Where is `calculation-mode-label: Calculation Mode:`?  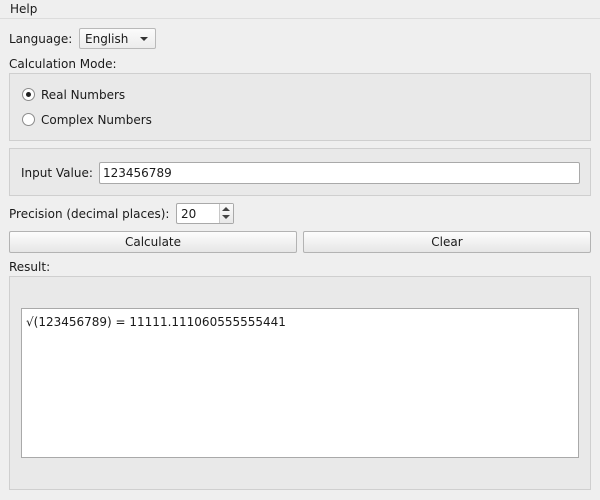
calculation-mode-label: Calculation Mode: is located at coordinates (63, 64).